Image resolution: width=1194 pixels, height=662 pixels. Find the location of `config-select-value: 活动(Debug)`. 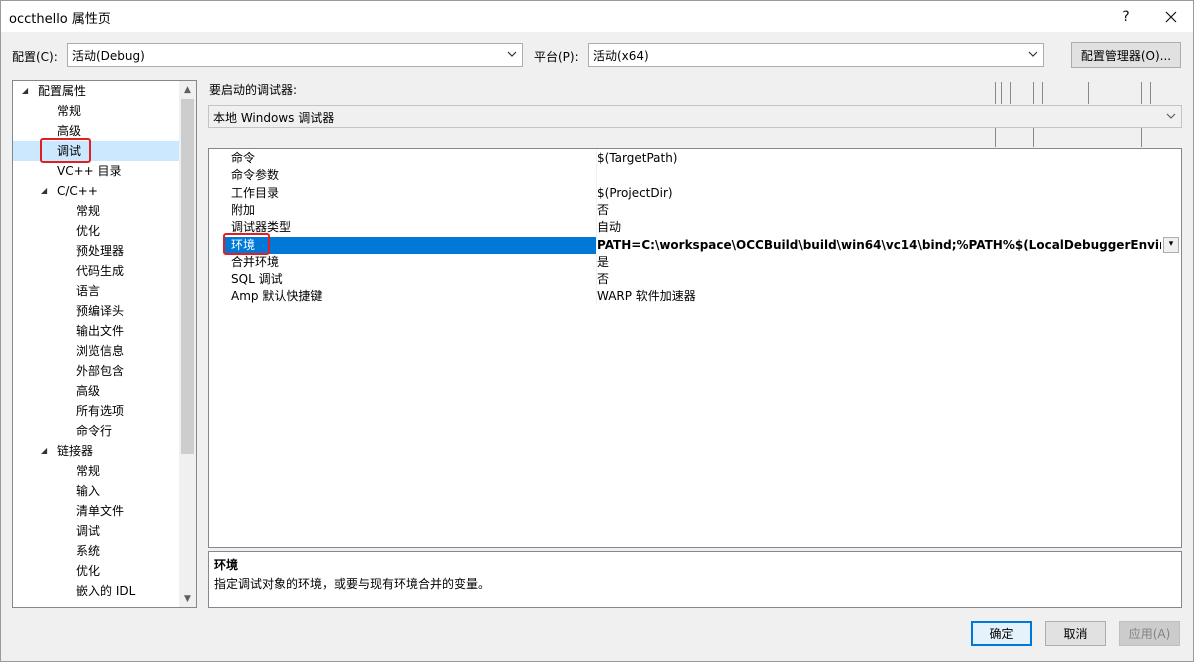

config-select-value: 活动(Debug) is located at coordinates (108, 56).